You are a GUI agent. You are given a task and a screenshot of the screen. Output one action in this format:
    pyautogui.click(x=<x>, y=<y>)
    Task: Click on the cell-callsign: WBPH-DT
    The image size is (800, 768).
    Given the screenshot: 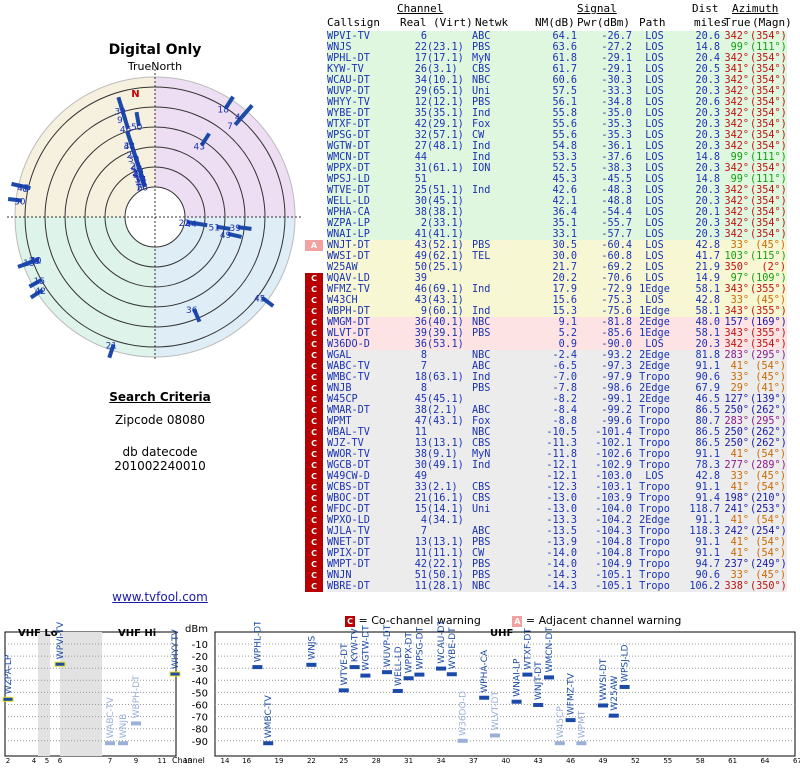 What is the action you would take?
    pyautogui.click(x=348, y=311)
    